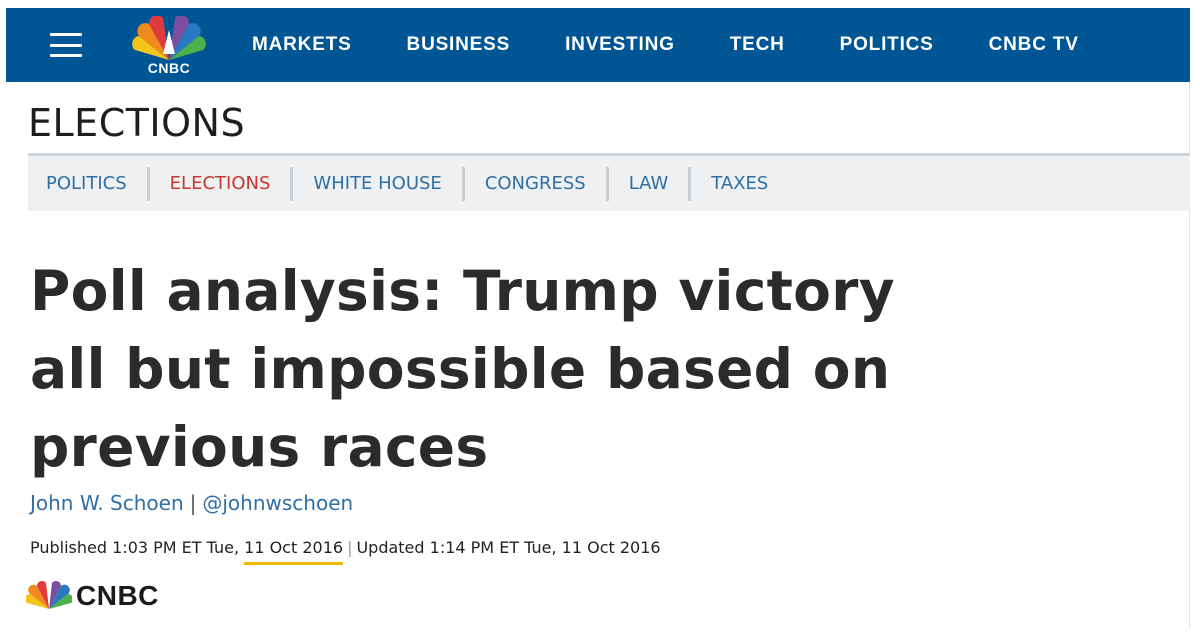 The width and height of the screenshot is (1200, 635). Describe the element at coordinates (887, 45) in the screenshot. I see `nav-politics: POLITICS` at that location.